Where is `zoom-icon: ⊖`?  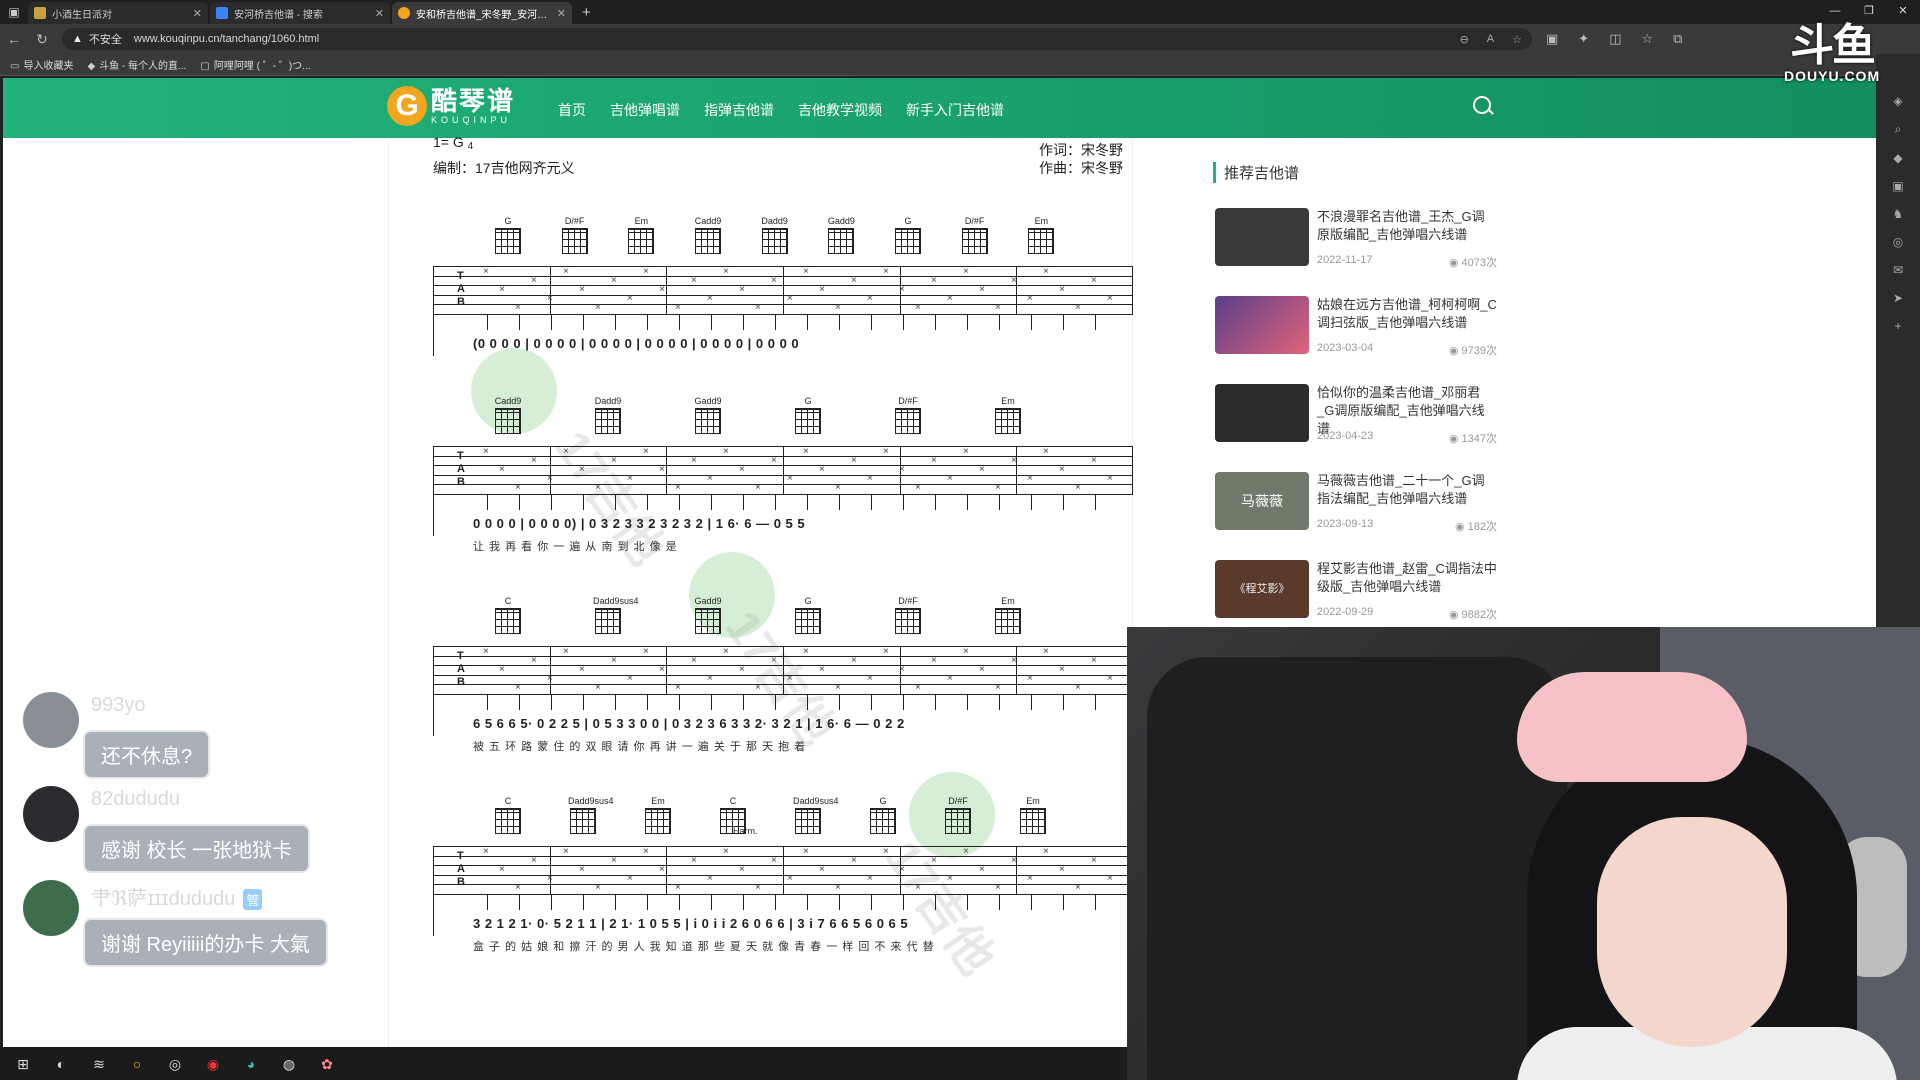
zoom-icon: ⊖ is located at coordinates (1464, 39).